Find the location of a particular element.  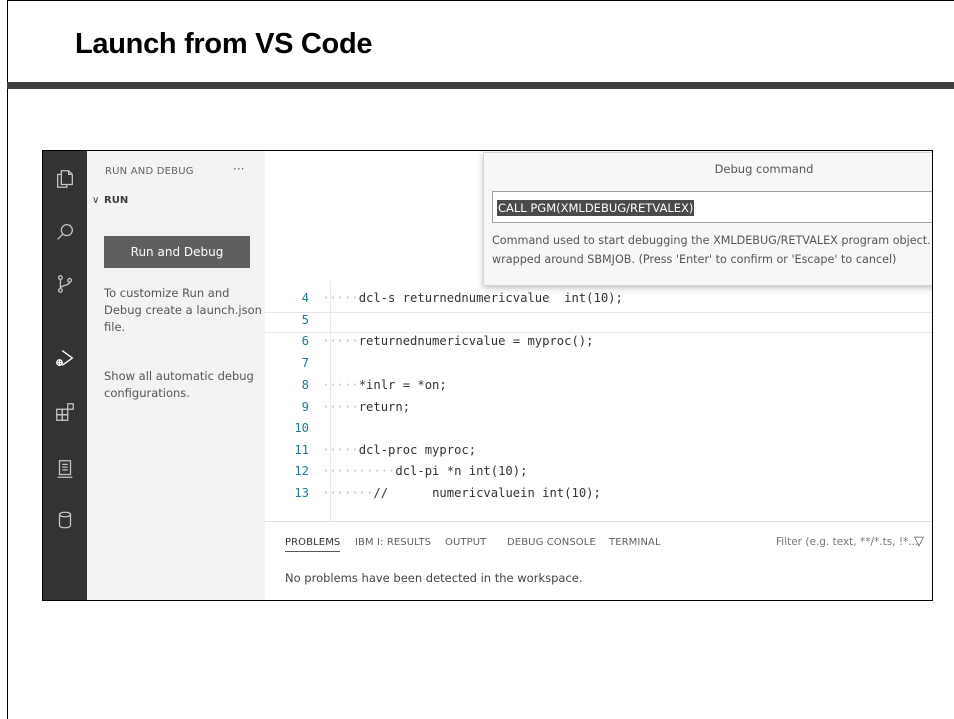

line-number: 13 is located at coordinates (301, 493).